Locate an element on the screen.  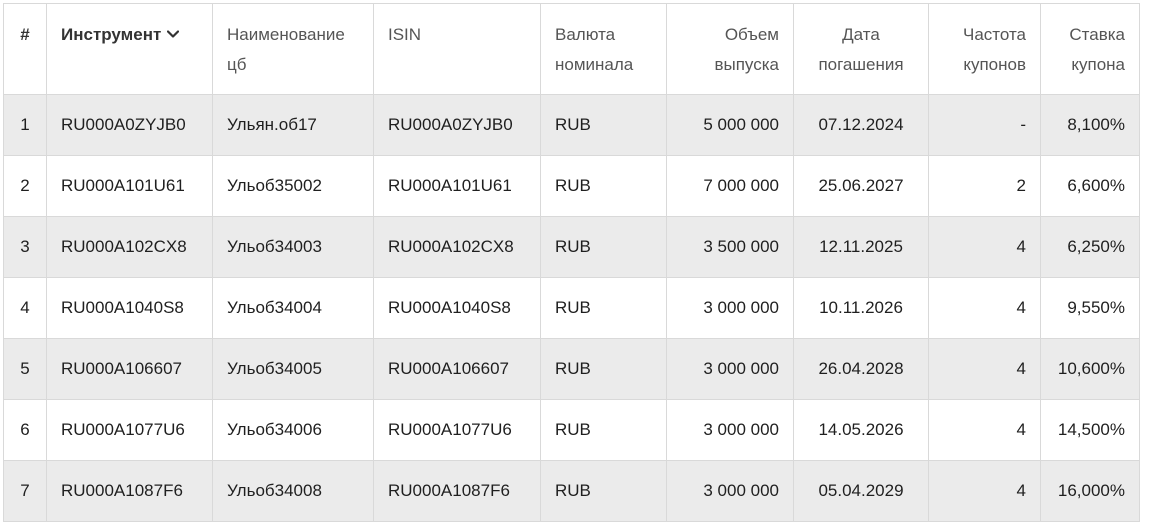
cell-instrument: RU000A101U61 is located at coordinates (129, 186).